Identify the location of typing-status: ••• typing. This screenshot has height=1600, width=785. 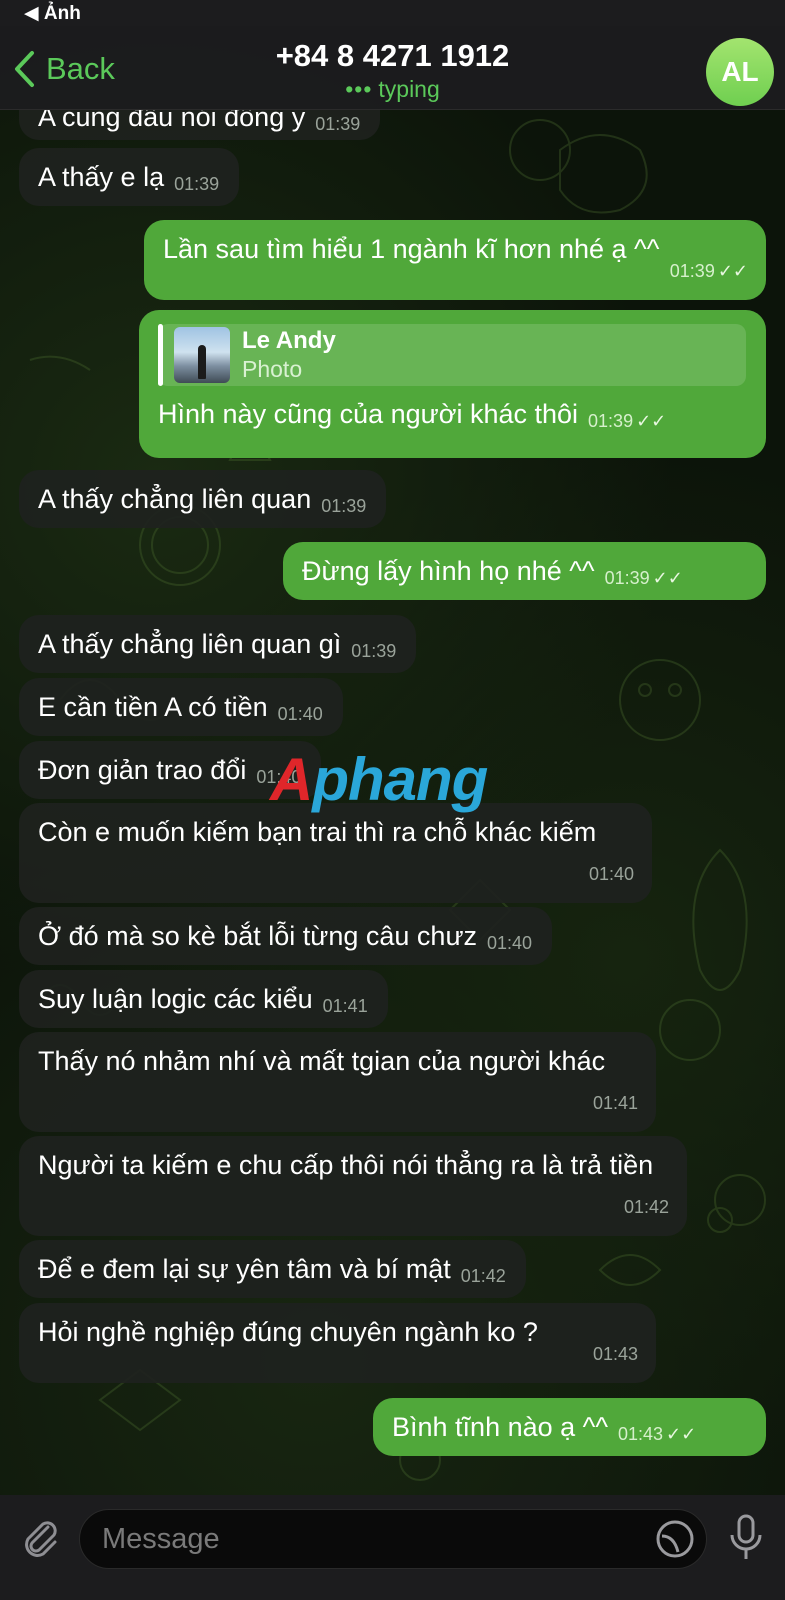
(392, 89).